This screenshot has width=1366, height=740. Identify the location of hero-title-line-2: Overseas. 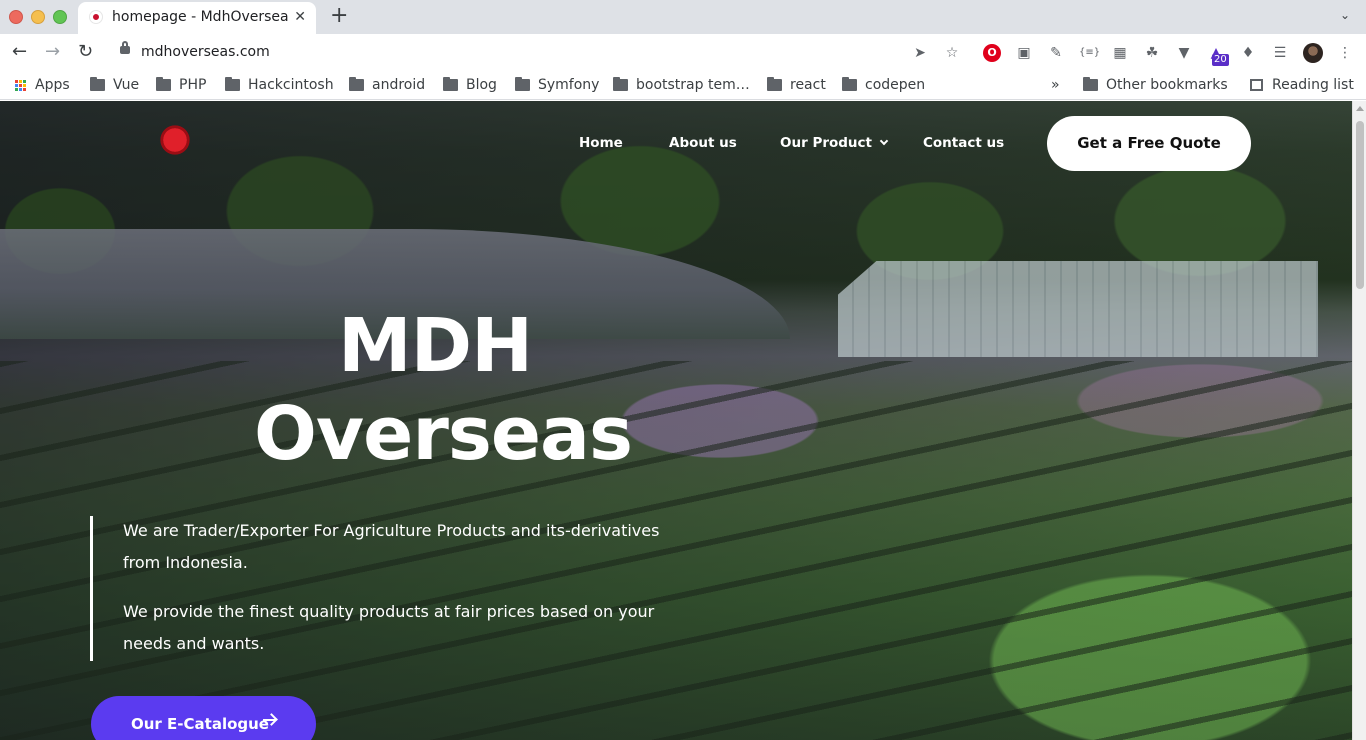
(443, 434).